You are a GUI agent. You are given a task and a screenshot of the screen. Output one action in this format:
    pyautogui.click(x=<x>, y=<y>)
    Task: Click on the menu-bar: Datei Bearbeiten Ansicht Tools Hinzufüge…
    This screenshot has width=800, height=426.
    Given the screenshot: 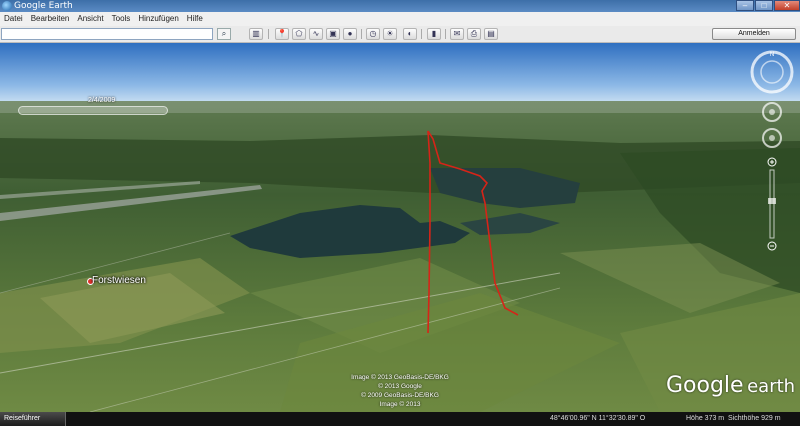 What is the action you would take?
    pyautogui.click(x=400, y=19)
    